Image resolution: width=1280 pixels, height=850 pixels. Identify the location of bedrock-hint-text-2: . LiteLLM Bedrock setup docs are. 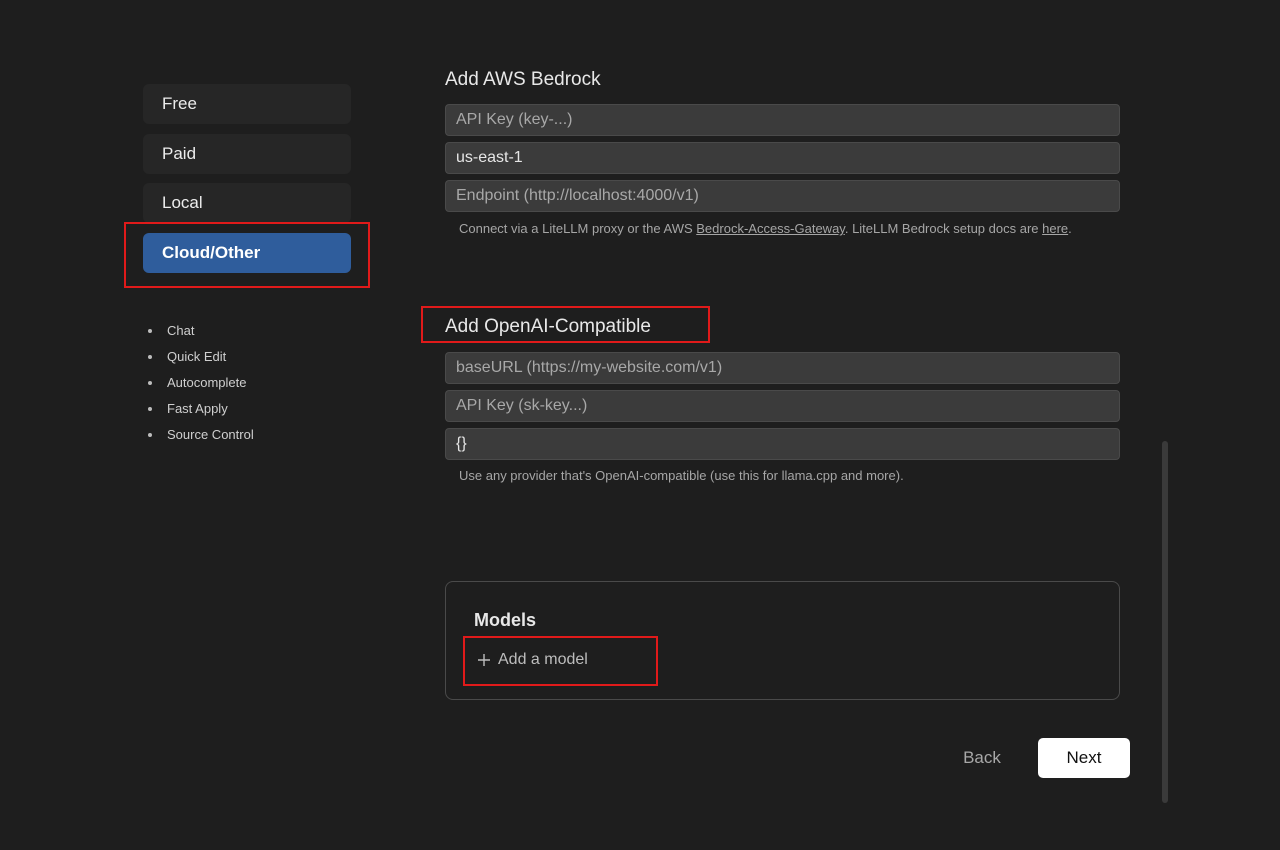
(943, 228).